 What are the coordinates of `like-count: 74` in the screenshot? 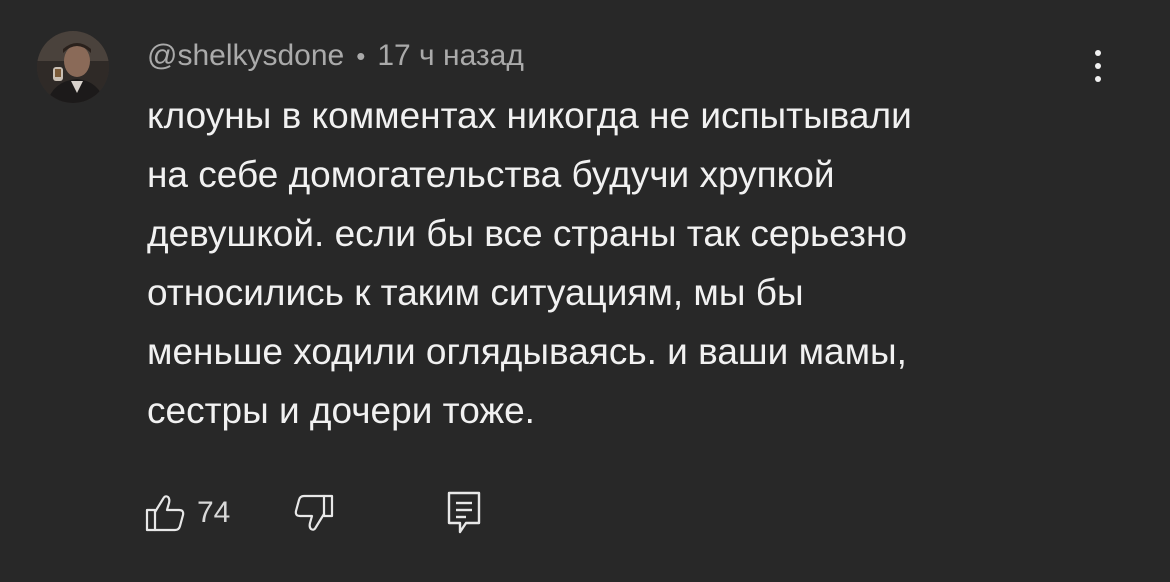 It's located at (214, 512).